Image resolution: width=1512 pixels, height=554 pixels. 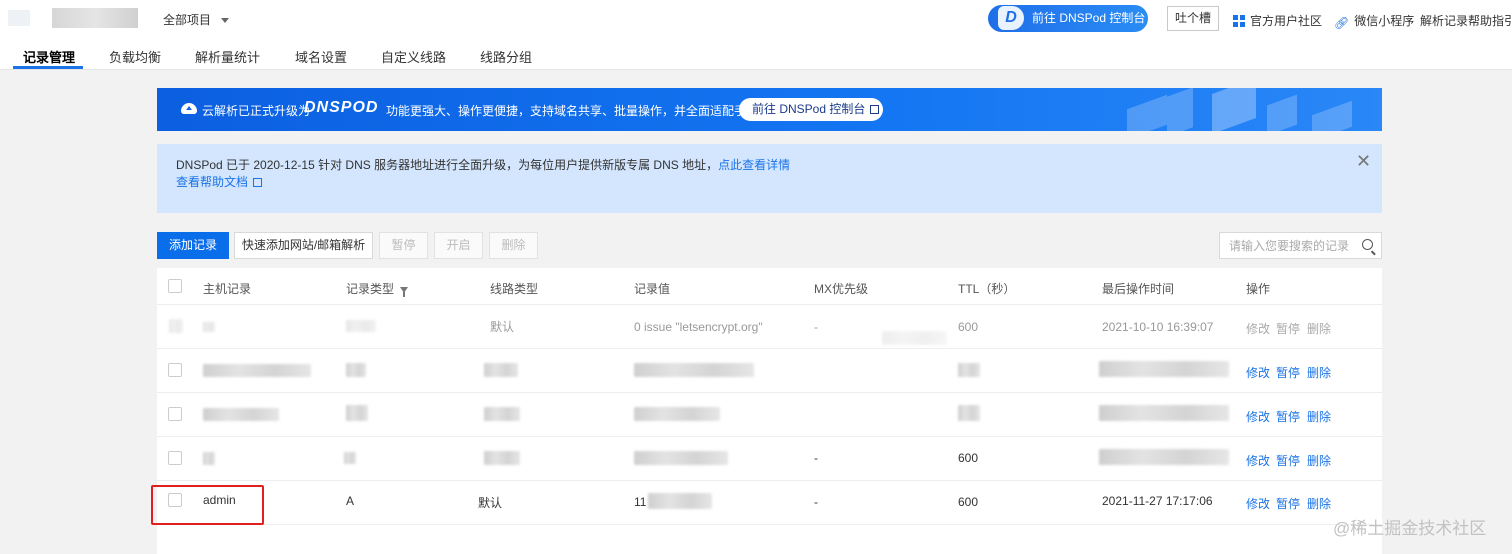 What do you see at coordinates (1138, 289) in the screenshot?
I see `header-time: 最后操作时间` at bounding box center [1138, 289].